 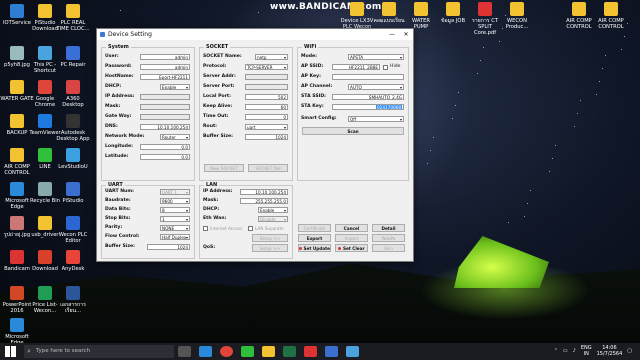 What do you see at coordinates (310, 351) in the screenshot?
I see `bandicam-taskbar-icon` at bounding box center [310, 351].